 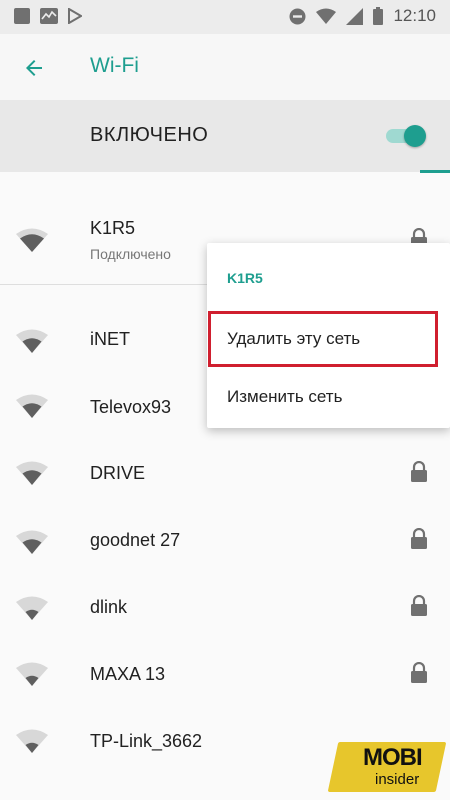 I want to click on status-bar: 12:10, so click(x=225, y=17).